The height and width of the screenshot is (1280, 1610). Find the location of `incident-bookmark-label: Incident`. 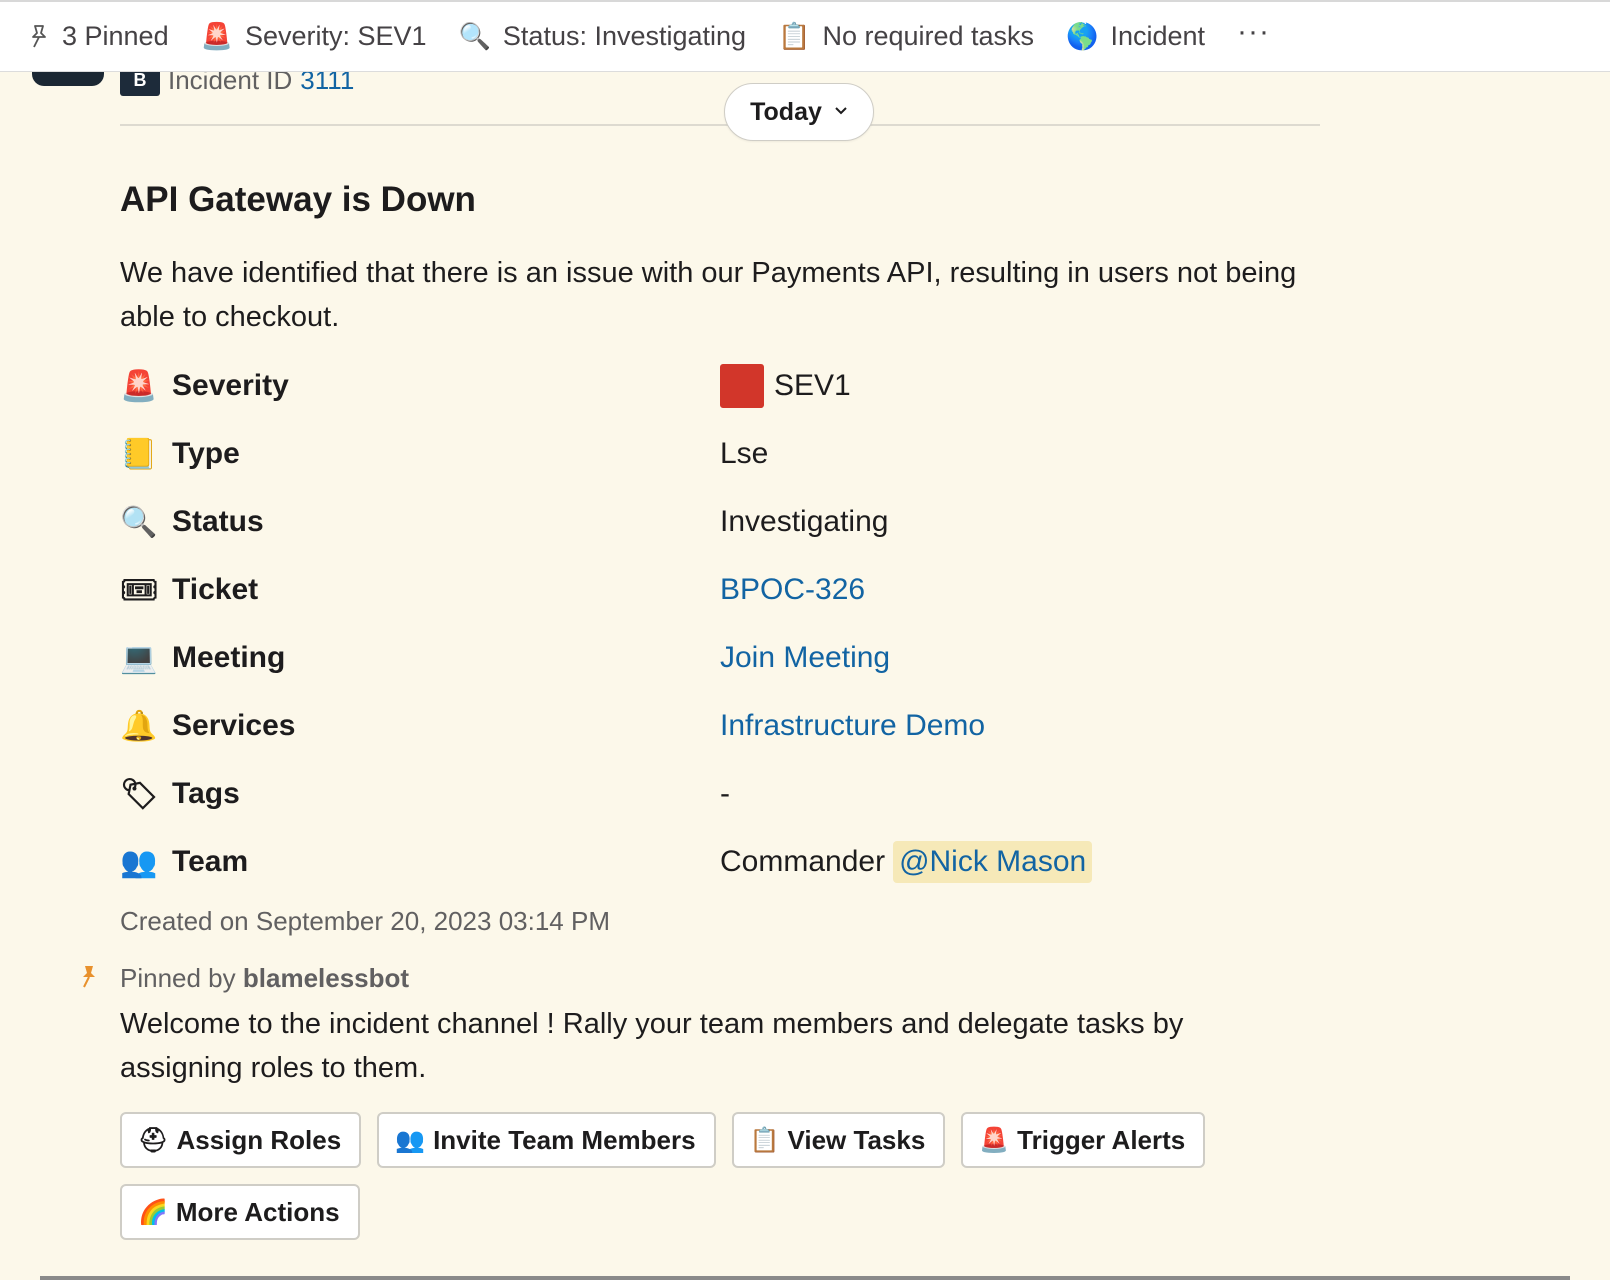

incident-bookmark-label: Incident is located at coordinates (1158, 36).